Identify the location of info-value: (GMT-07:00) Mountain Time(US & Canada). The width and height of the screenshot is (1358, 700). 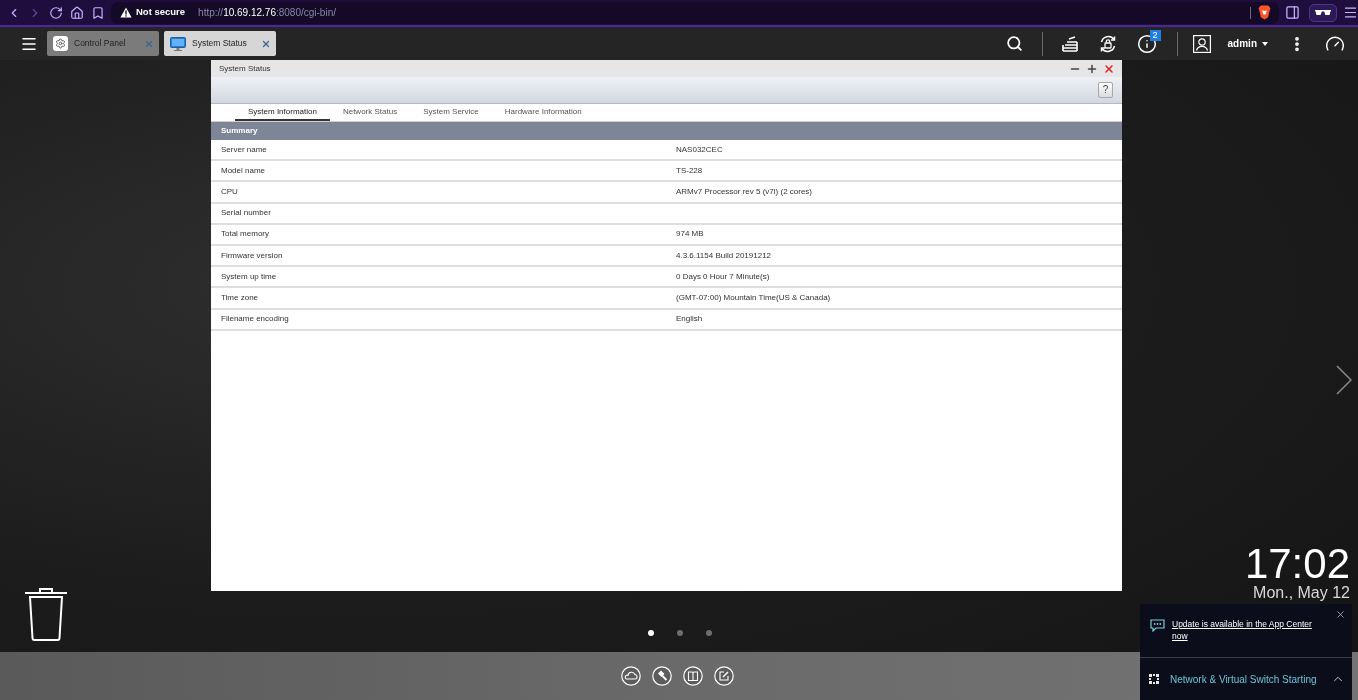
(753, 297).